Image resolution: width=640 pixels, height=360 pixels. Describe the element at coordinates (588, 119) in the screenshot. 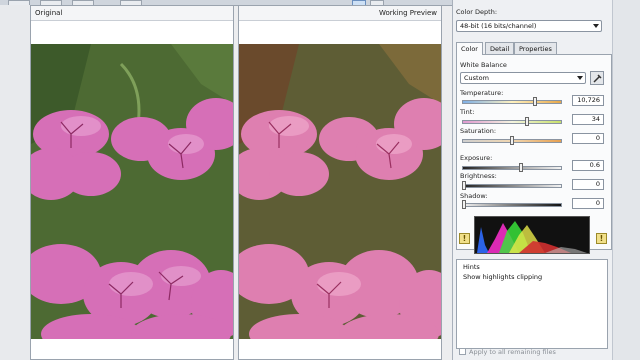

I see `tint-value: 34` at that location.